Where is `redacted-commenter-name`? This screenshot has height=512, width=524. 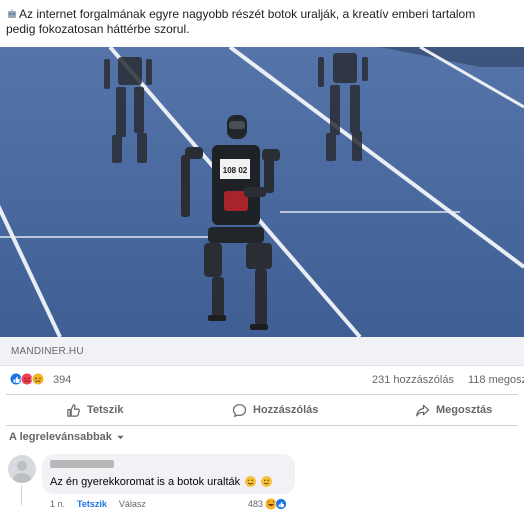
redacted-commenter-name is located at coordinates (82, 464).